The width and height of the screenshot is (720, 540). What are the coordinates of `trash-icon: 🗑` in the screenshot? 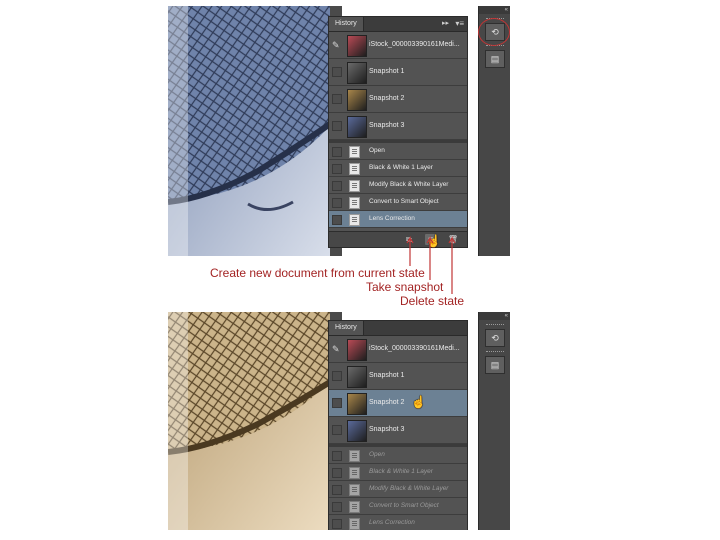 It's located at (453, 239).